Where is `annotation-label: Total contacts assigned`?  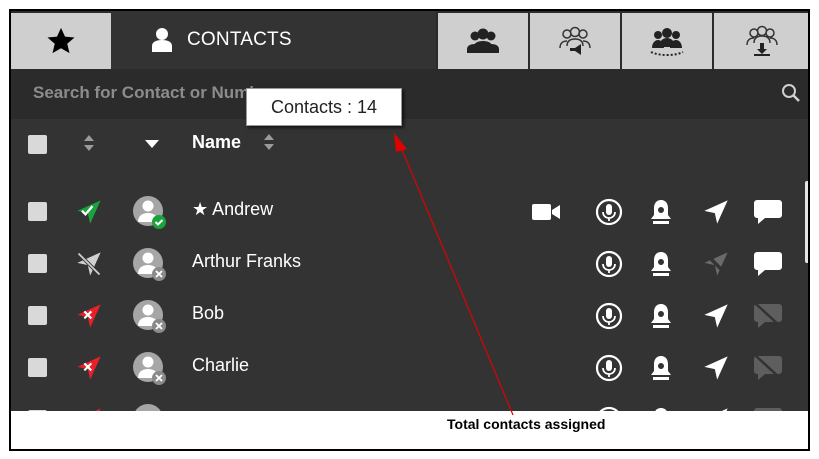 annotation-label: Total contacts assigned is located at coordinates (526, 424).